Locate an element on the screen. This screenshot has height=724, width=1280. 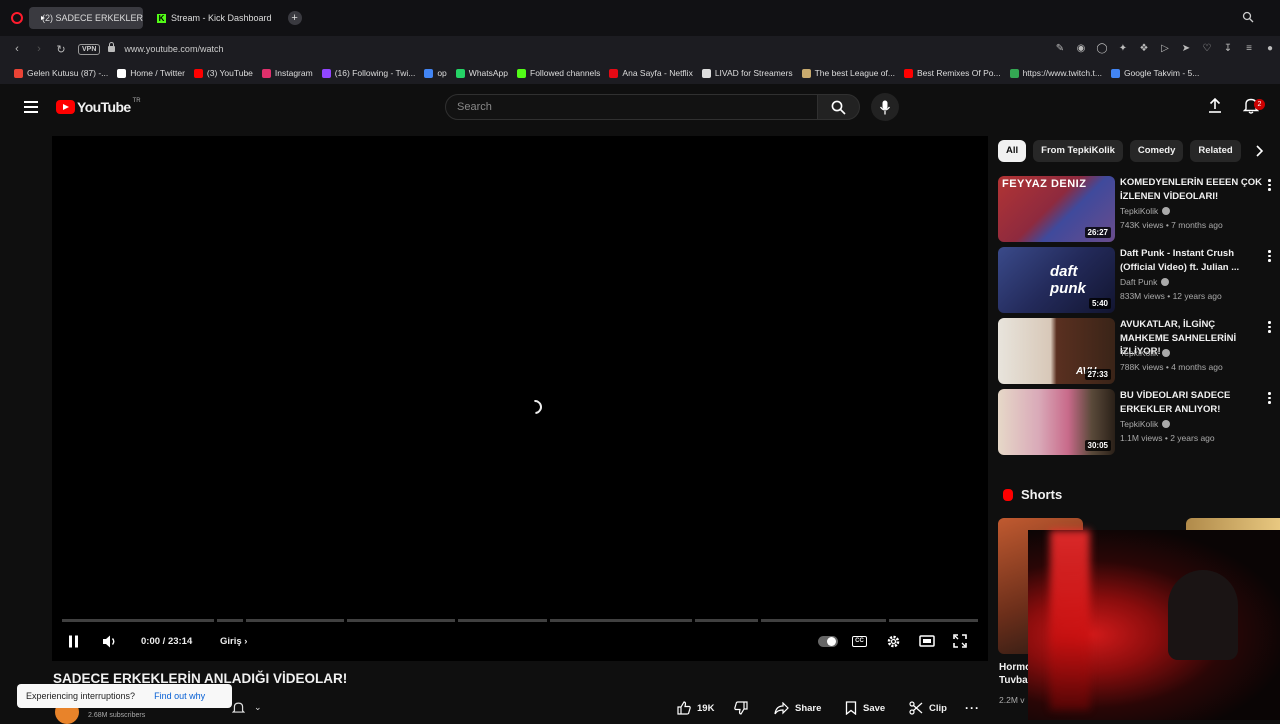
vpn-badge: VPN is located at coordinates (89, 49).